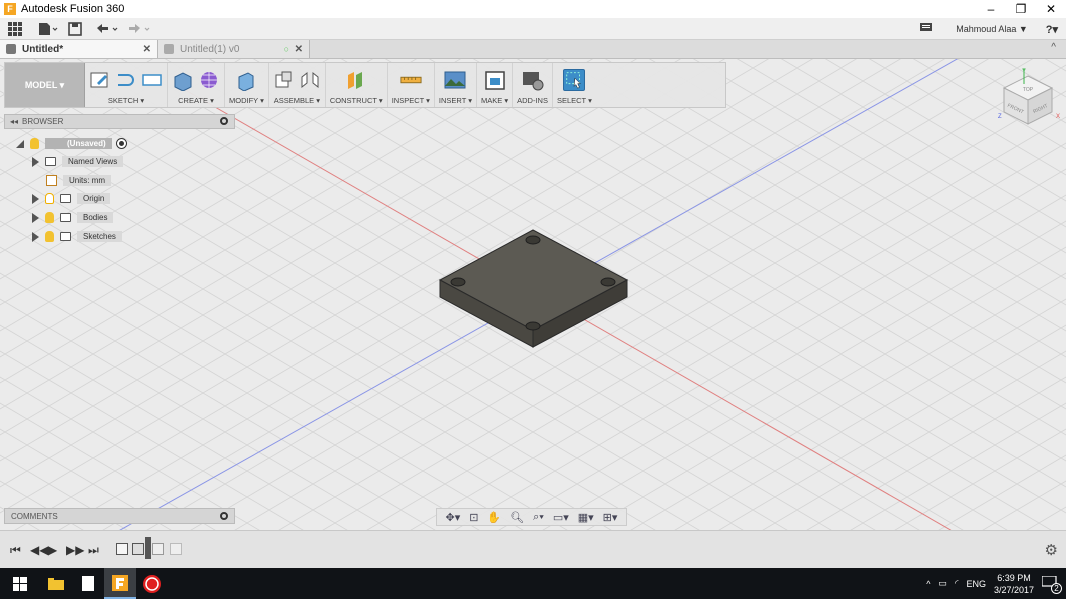 This screenshot has height=599, width=1066. Describe the element at coordinates (494, 517) in the screenshot. I see `pan-hand-icon: ✋` at that location.